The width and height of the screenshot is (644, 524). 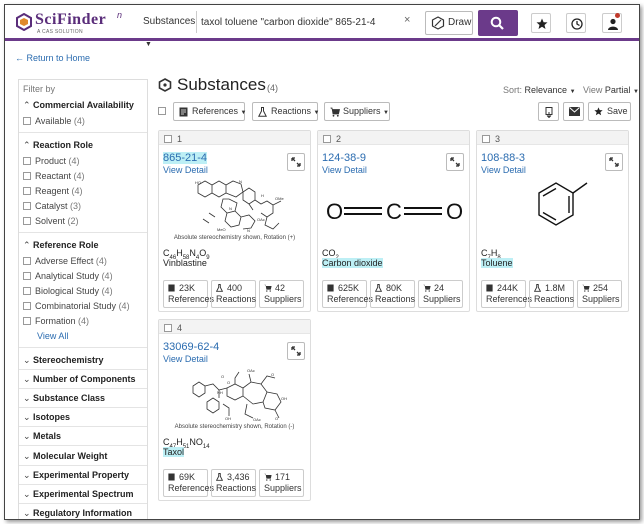 I want to click on search-input, so click(x=301, y=22).